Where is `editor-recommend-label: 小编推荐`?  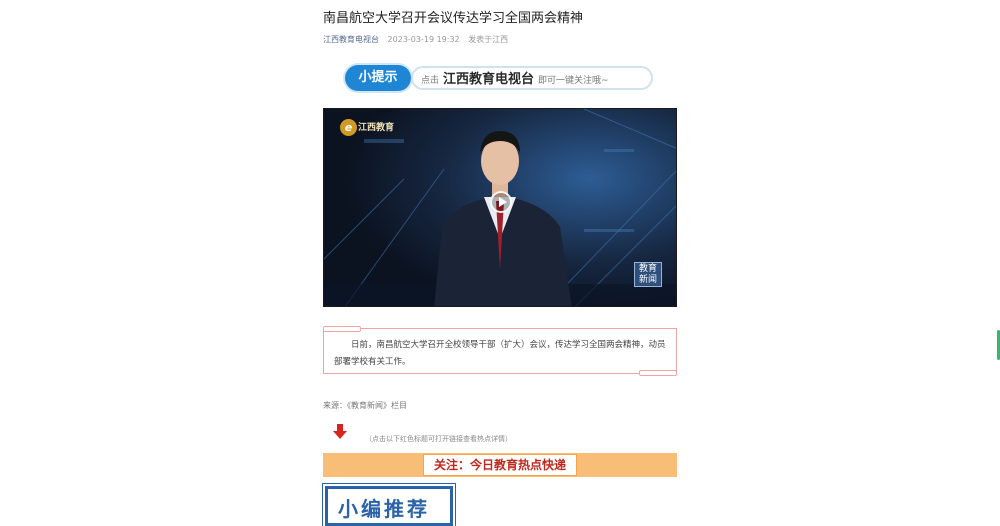 editor-recommend-label: 小编推荐 is located at coordinates (384, 509).